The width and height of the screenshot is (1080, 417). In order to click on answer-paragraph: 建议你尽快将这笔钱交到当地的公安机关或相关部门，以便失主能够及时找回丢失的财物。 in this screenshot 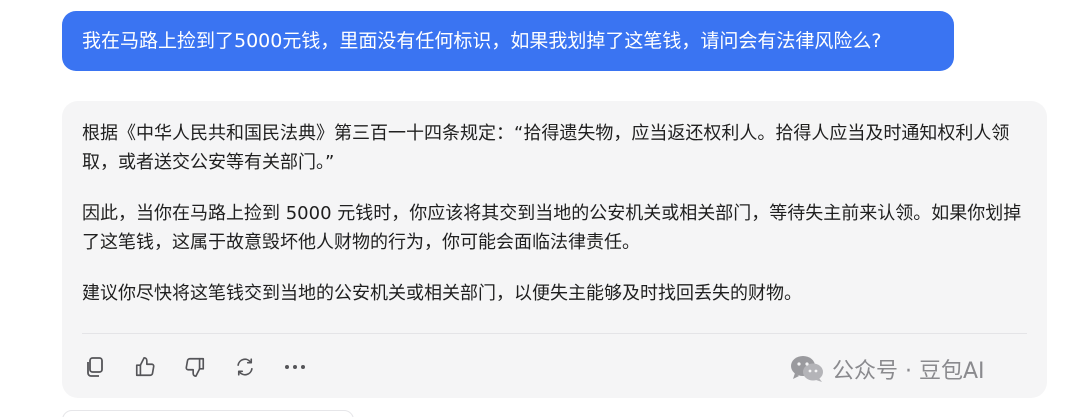, I will do `click(442, 293)`.